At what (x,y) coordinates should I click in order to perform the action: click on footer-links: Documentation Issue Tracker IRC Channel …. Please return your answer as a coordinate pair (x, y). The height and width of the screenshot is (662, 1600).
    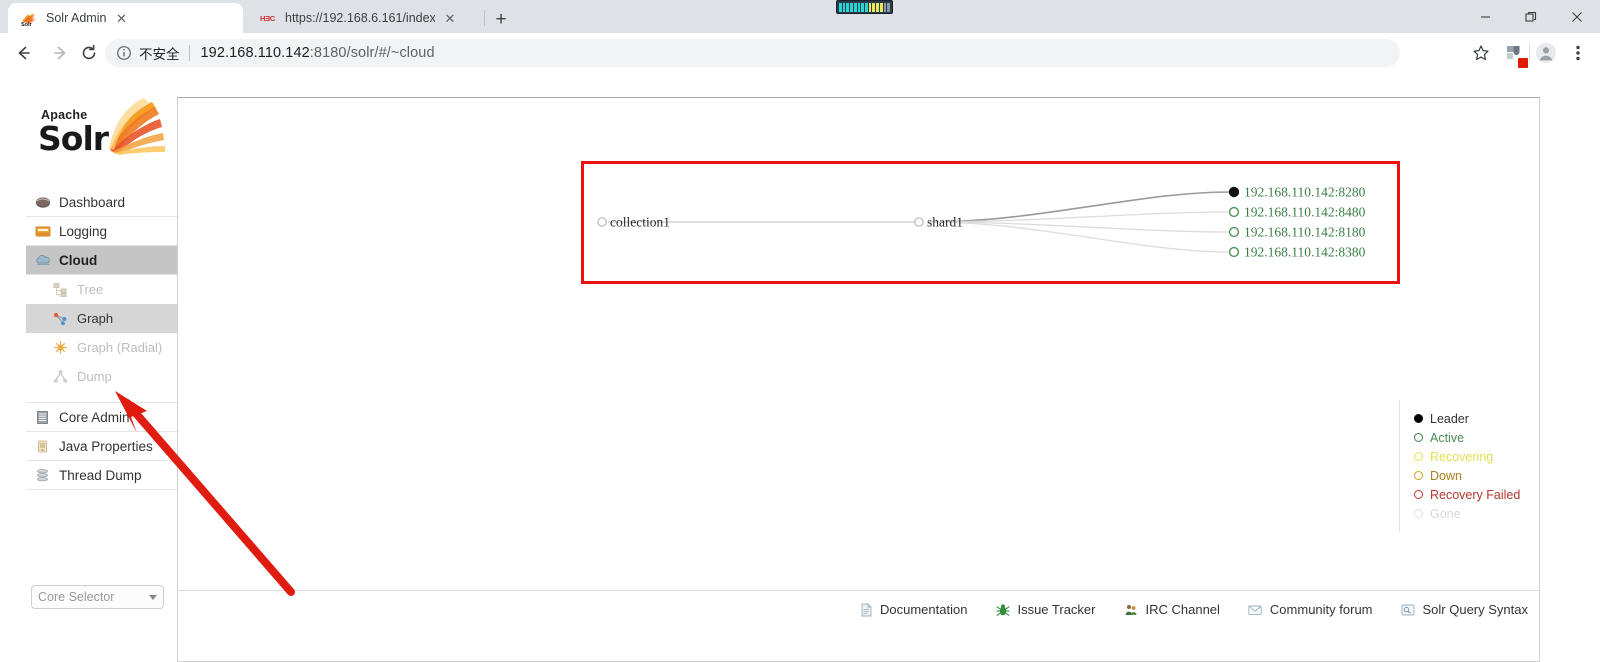
    Looking at the image, I should click on (1193, 609).